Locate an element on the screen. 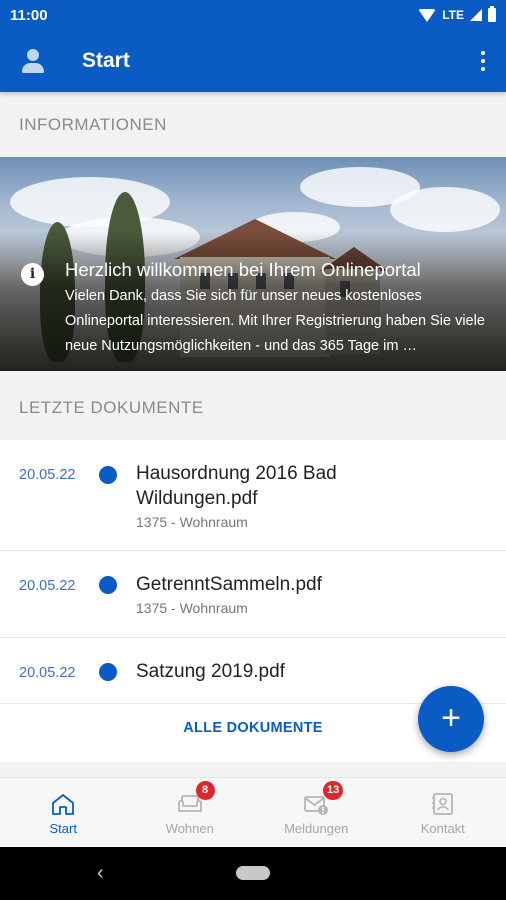 This screenshot has height=900, width=506. bottom-navigation: Start 8 Wohnen 13 Meldungen Kontakt is located at coordinates (253, 812).